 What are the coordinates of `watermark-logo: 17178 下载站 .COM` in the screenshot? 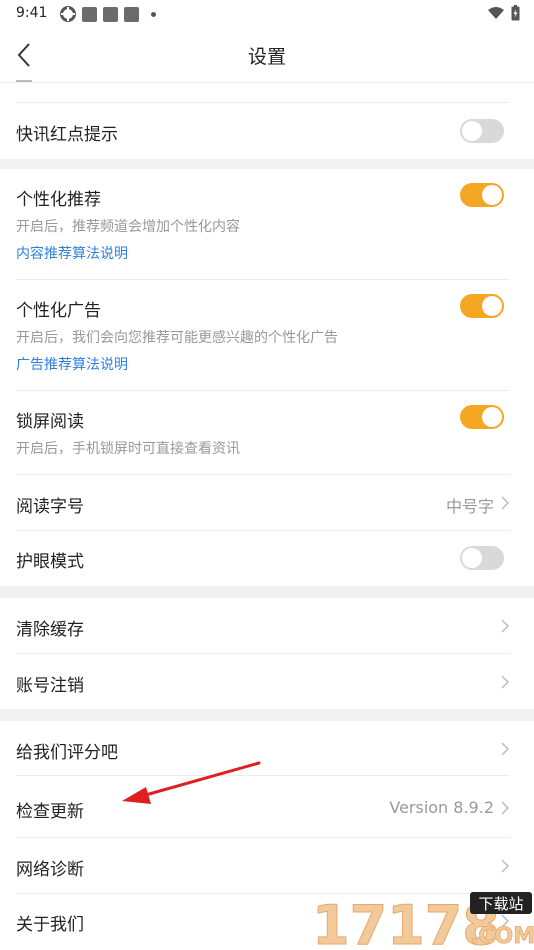 It's located at (423, 921).